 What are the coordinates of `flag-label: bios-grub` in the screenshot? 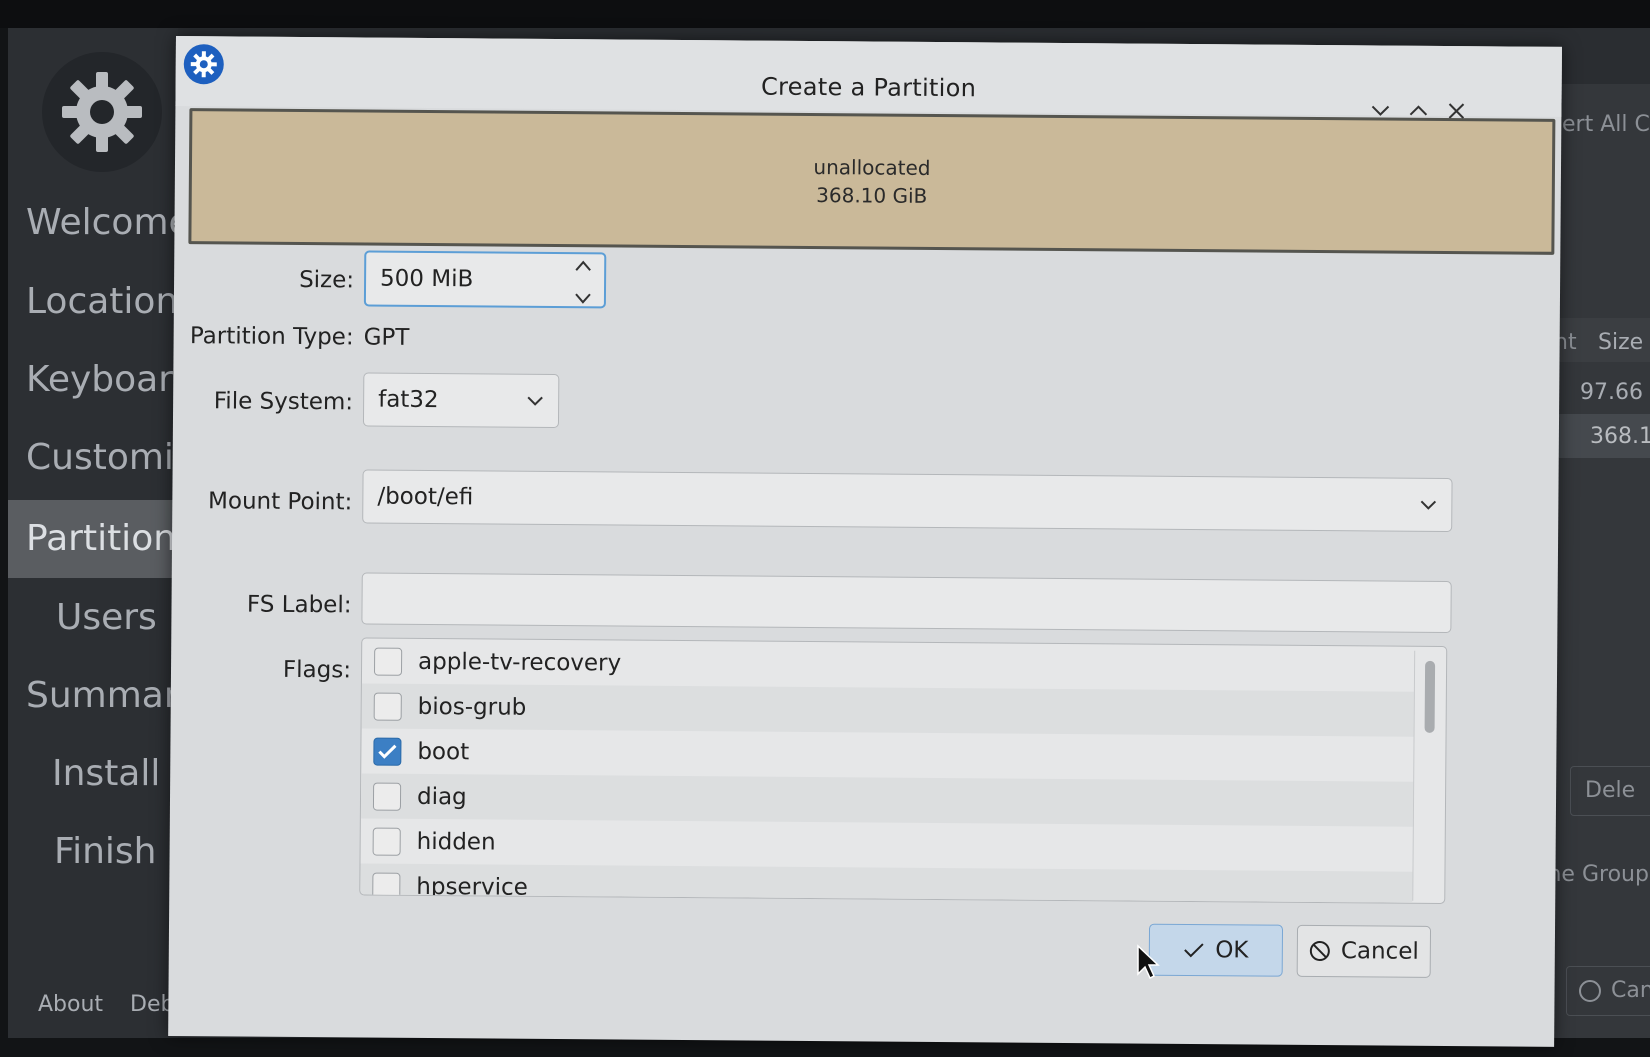 It's located at (472, 707).